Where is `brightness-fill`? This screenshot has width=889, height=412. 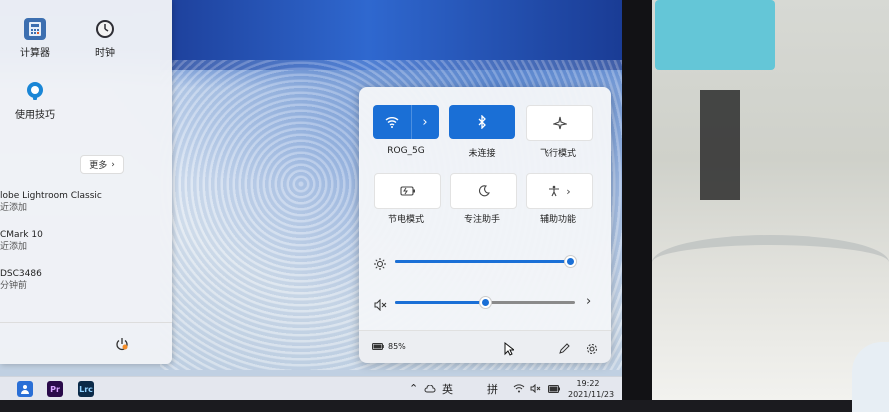
brightness-fill is located at coordinates (482, 261).